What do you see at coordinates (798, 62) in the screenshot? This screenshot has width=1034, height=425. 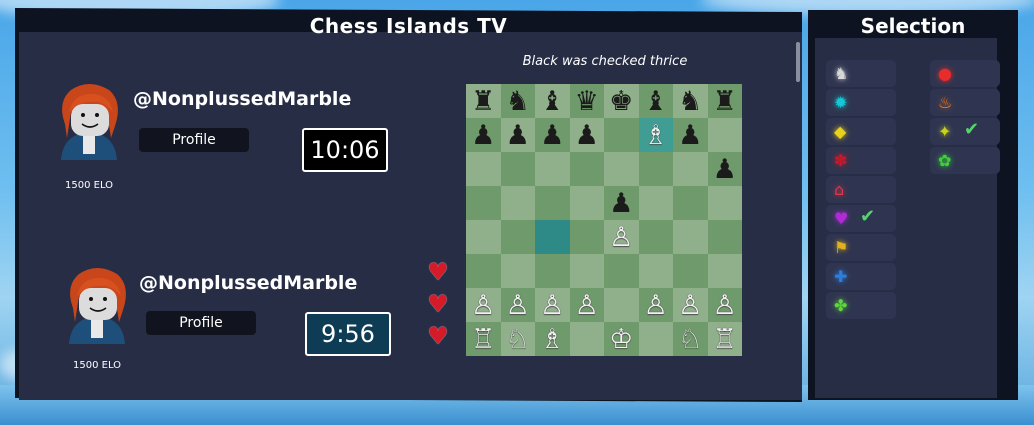 I see `scrollbar` at bounding box center [798, 62].